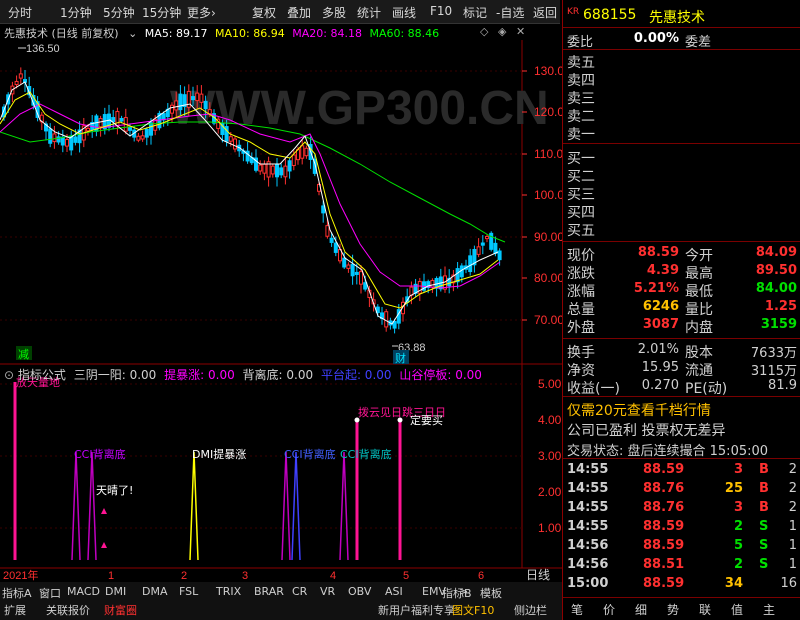 The image size is (800, 620). What do you see at coordinates (660, 306) in the screenshot?
I see `stat-value: 6246` at bounding box center [660, 306].